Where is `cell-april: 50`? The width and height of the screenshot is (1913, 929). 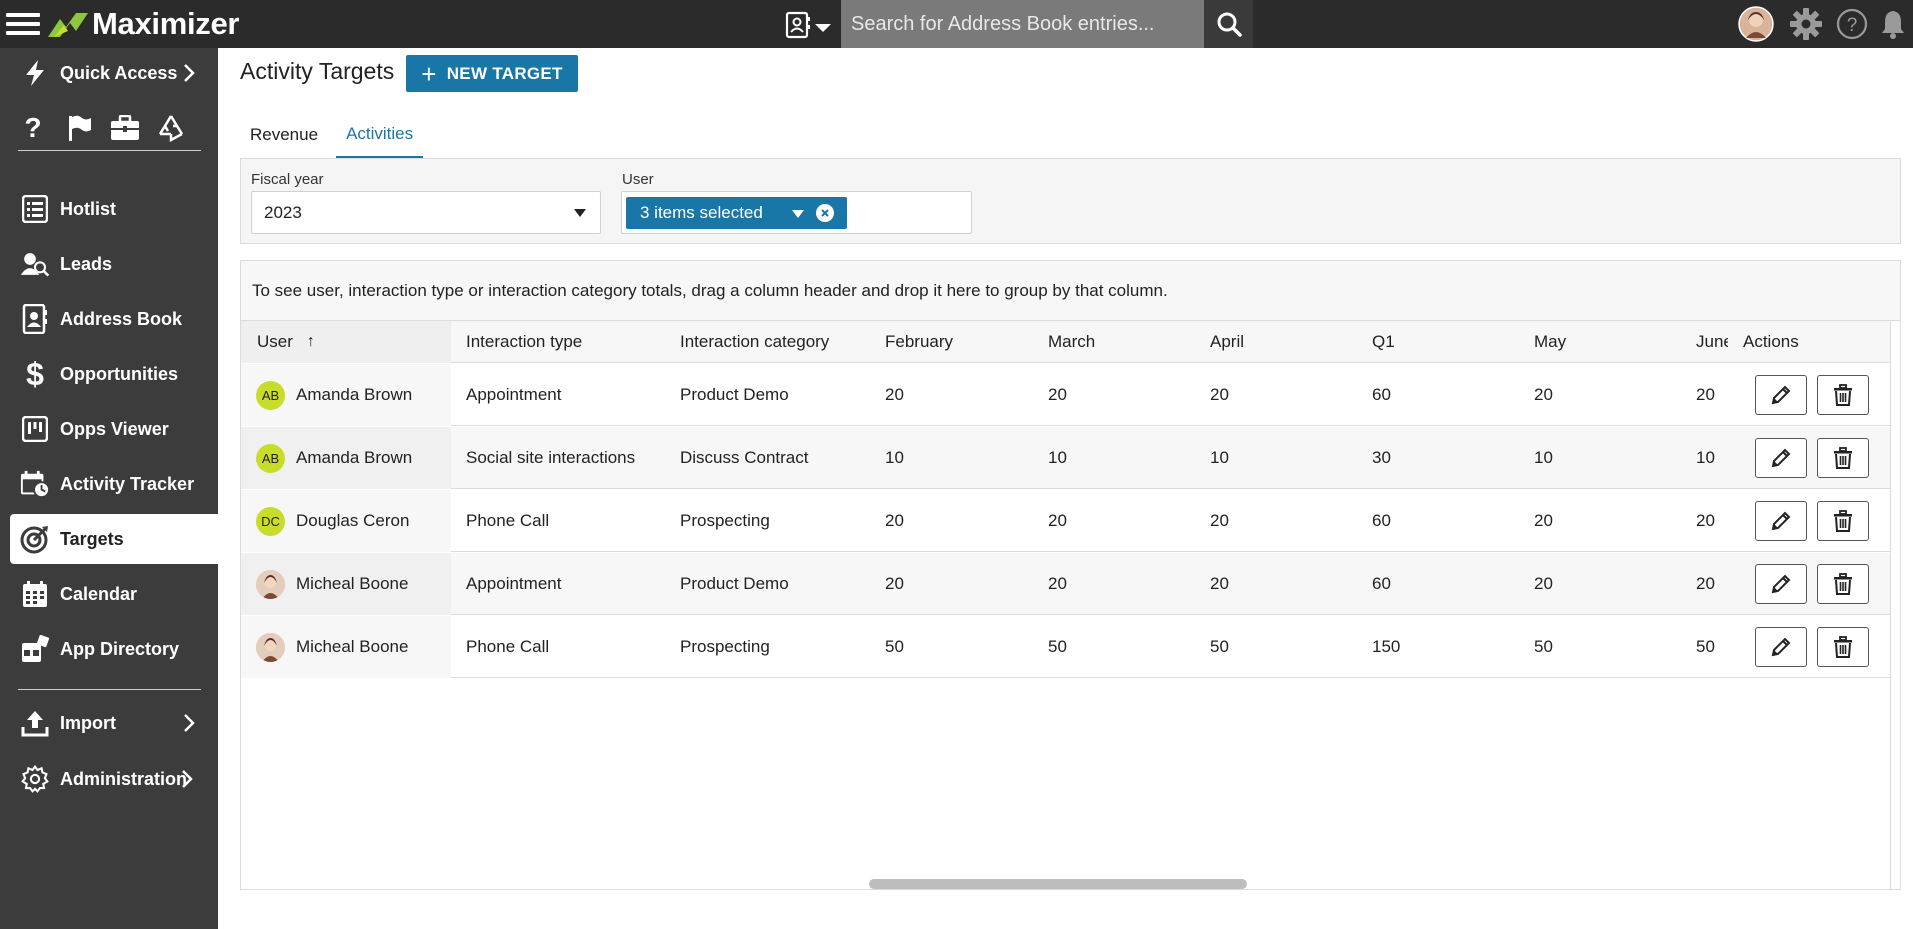 cell-april: 50 is located at coordinates (1219, 646).